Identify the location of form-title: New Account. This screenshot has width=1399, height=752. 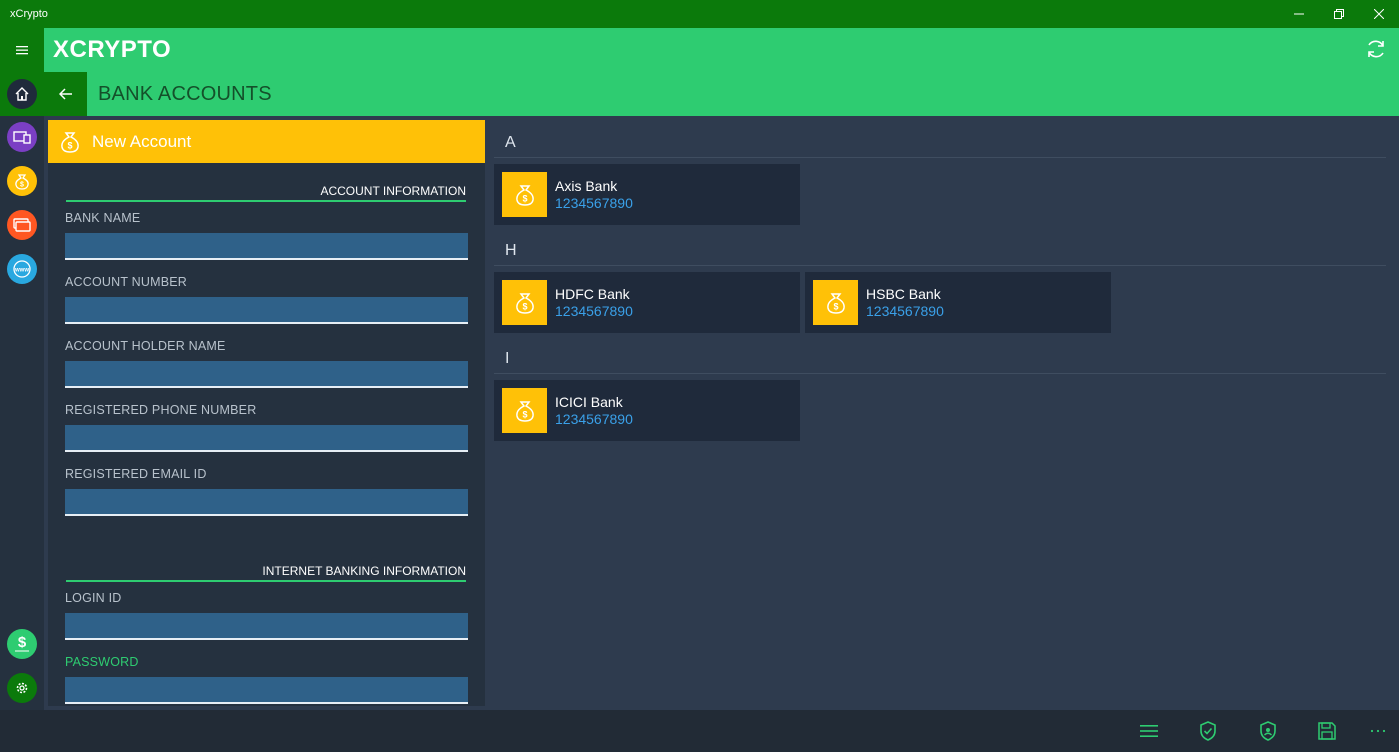
(142, 141).